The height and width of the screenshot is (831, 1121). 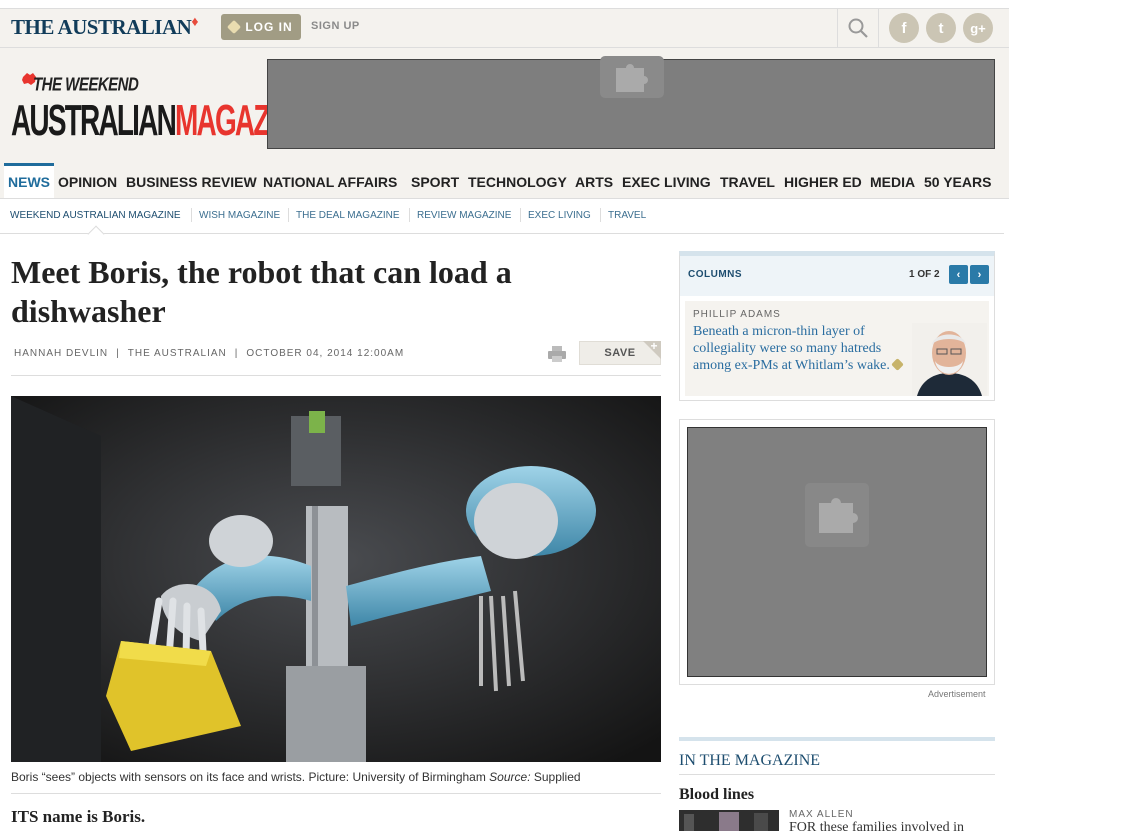 What do you see at coordinates (95, 215) in the screenshot?
I see `subnav-item-weekend-australian-magazine: WEEKEND AUSTRALIAN MAGAZINE` at bounding box center [95, 215].